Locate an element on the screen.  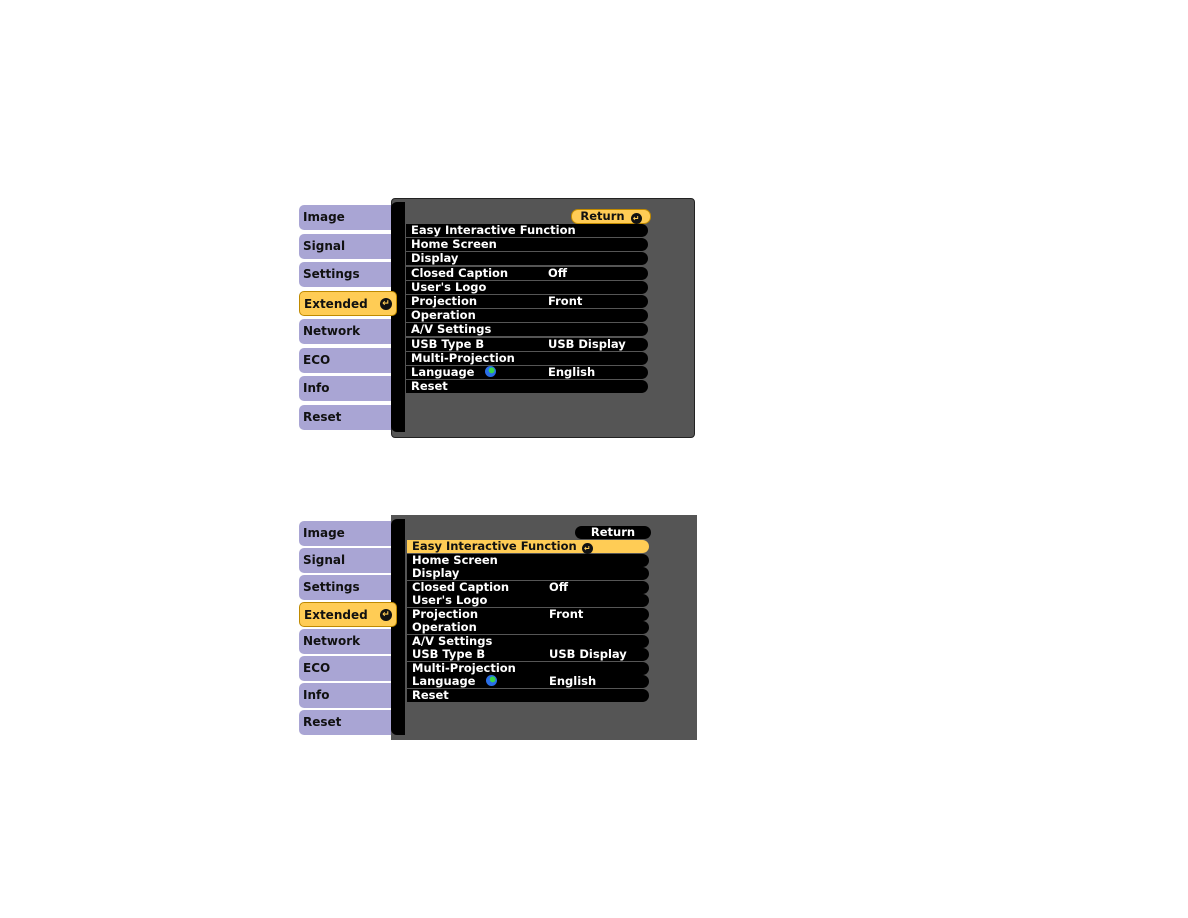
return-button: Return is located at coordinates (613, 532).